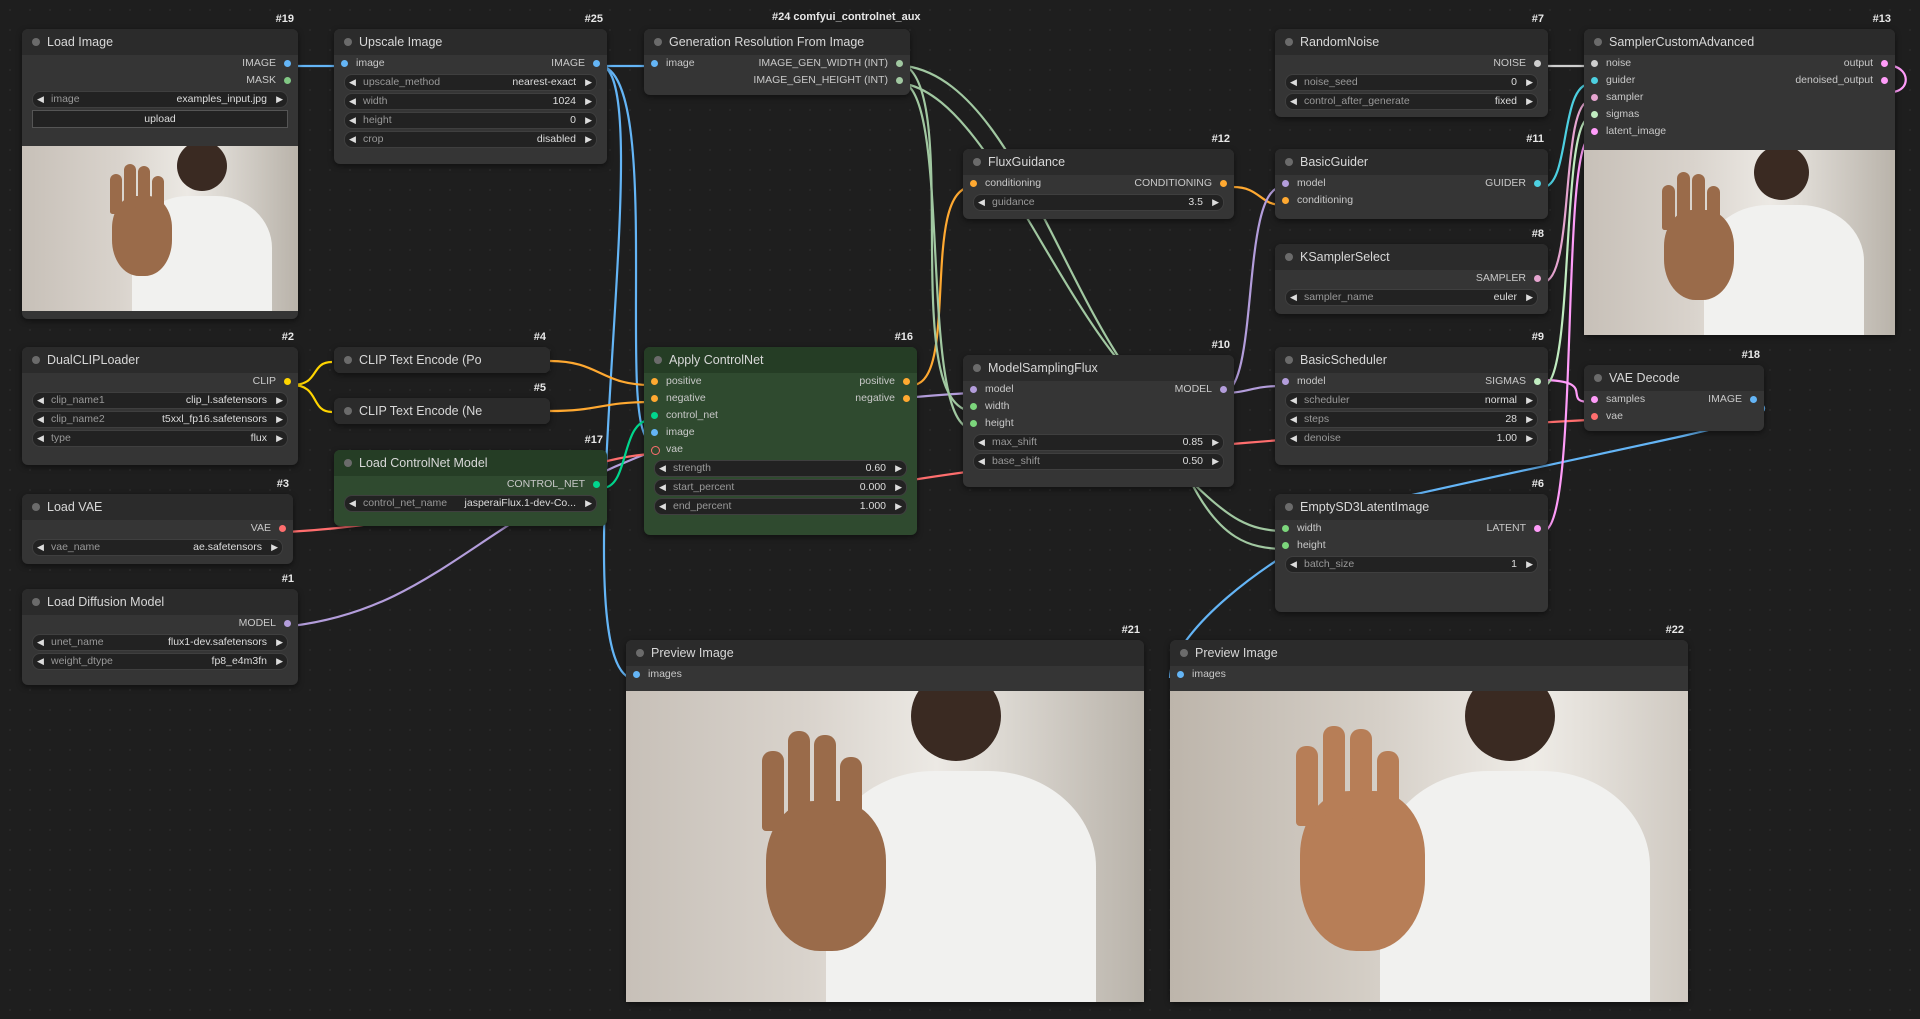 This screenshot has height=1019, width=1920. Describe the element at coordinates (1594, 80) in the screenshot. I see `input-port-guider` at that location.